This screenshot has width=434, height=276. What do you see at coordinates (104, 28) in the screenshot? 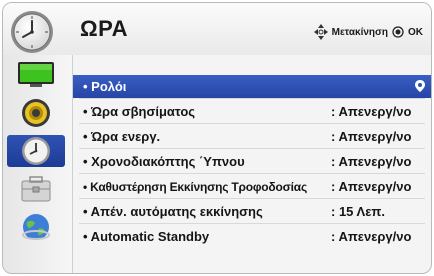
I see `page-title: ΩΡΑ` at bounding box center [104, 28].